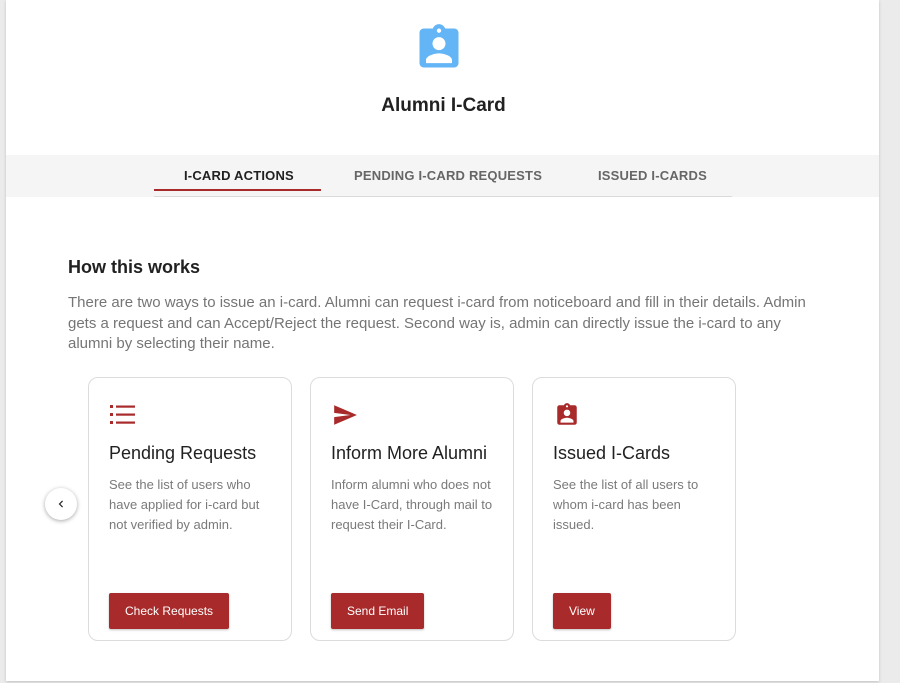 This screenshot has height=683, width=900. I want to click on list-icon, so click(122, 414).